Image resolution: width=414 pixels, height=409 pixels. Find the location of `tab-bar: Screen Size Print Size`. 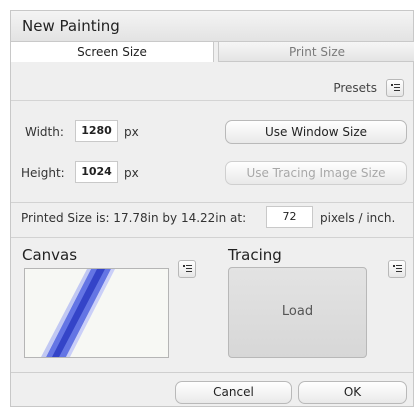

tab-bar: Screen Size Print Size is located at coordinates (212, 52).